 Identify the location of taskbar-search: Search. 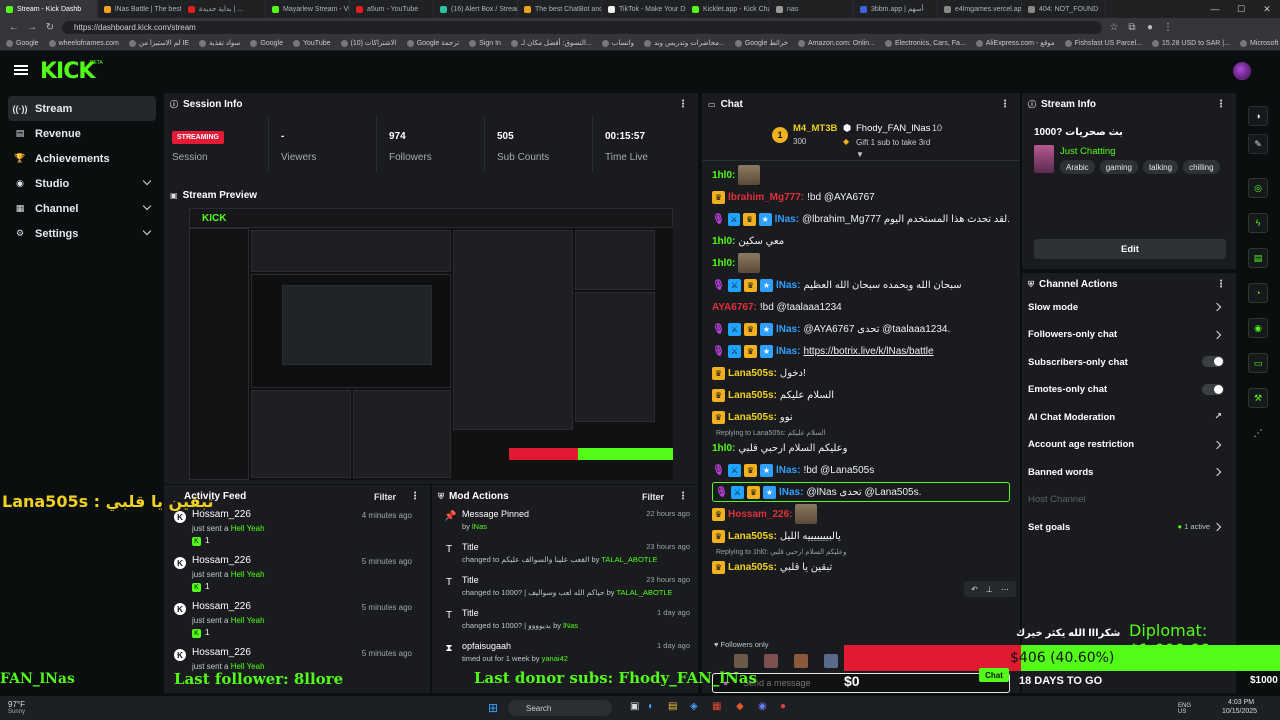
(560, 708).